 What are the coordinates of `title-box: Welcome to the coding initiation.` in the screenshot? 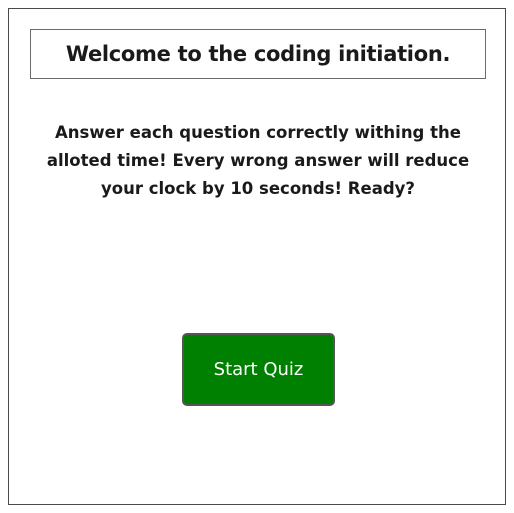 It's located at (258, 54).